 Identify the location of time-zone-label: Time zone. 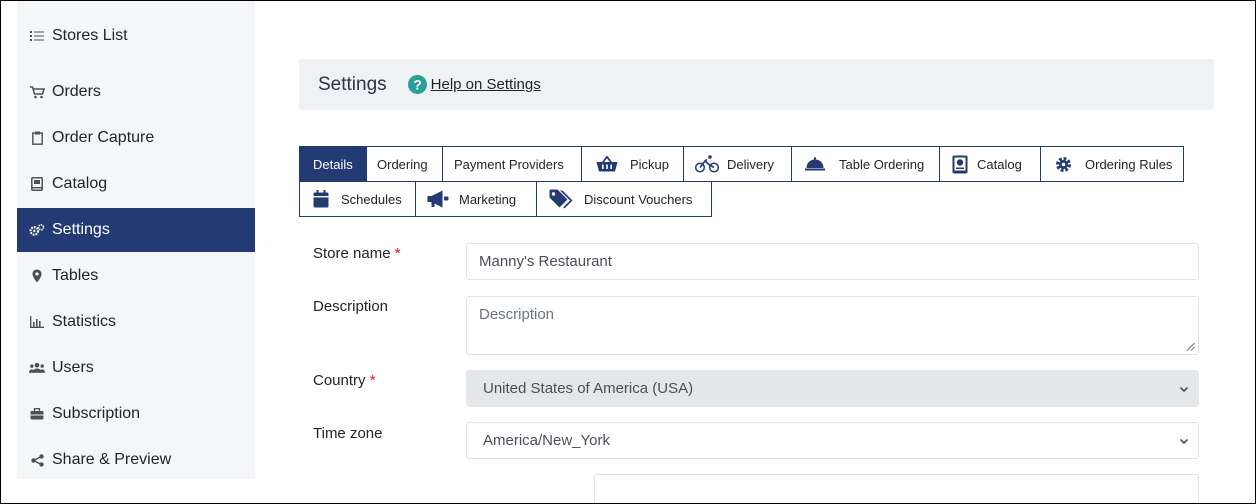
(347, 433).